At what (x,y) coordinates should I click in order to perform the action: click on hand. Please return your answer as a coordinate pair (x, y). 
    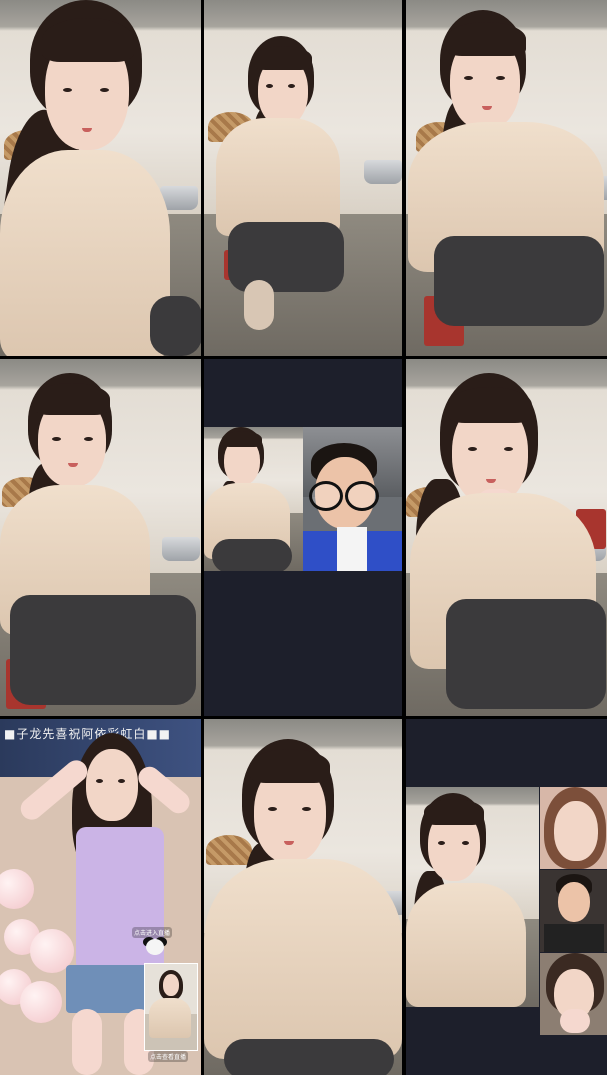
    Looking at the image, I should click on (575, 1021).